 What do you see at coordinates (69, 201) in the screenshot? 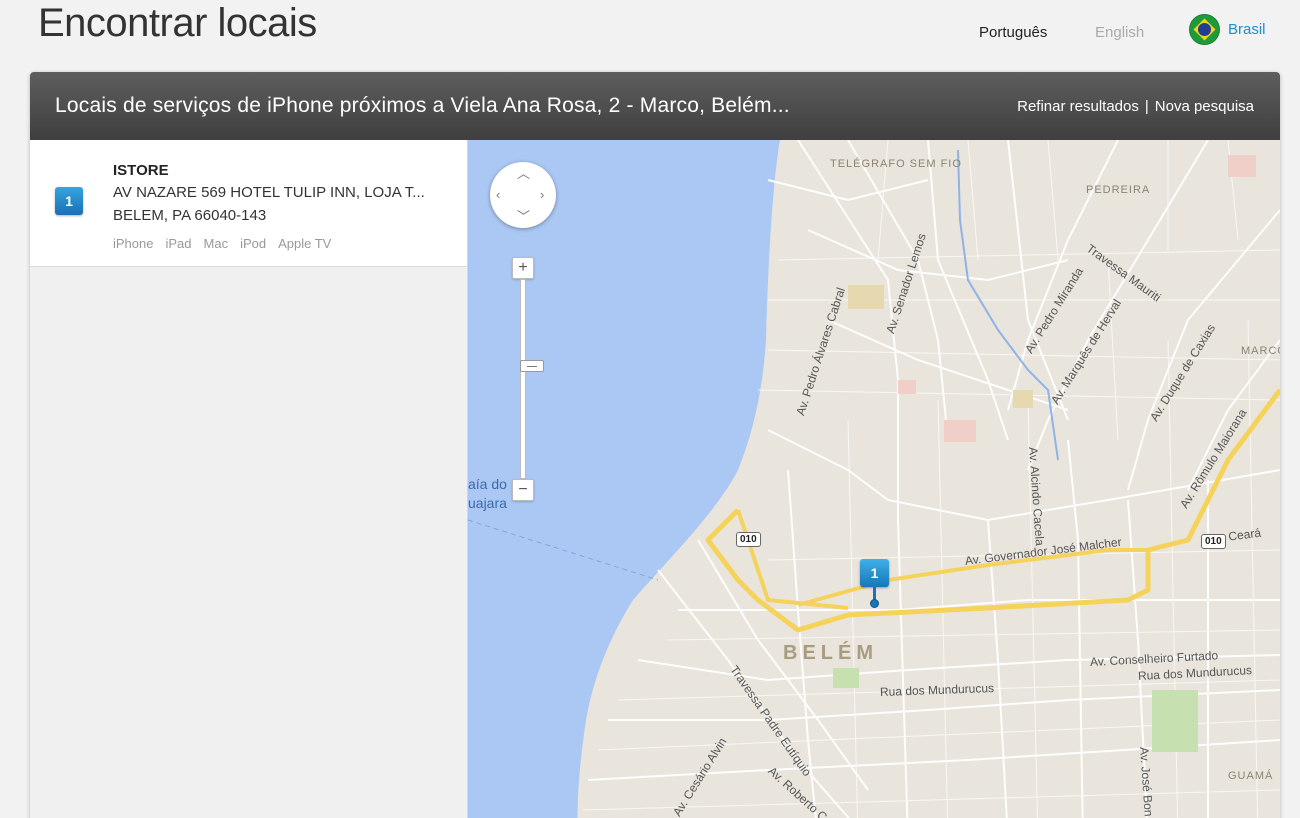
I see `result-number-badge: 1` at bounding box center [69, 201].